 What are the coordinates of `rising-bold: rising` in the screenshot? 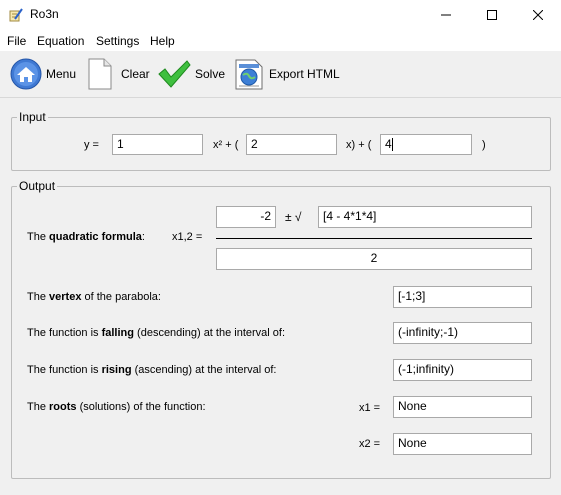 It's located at (116, 370).